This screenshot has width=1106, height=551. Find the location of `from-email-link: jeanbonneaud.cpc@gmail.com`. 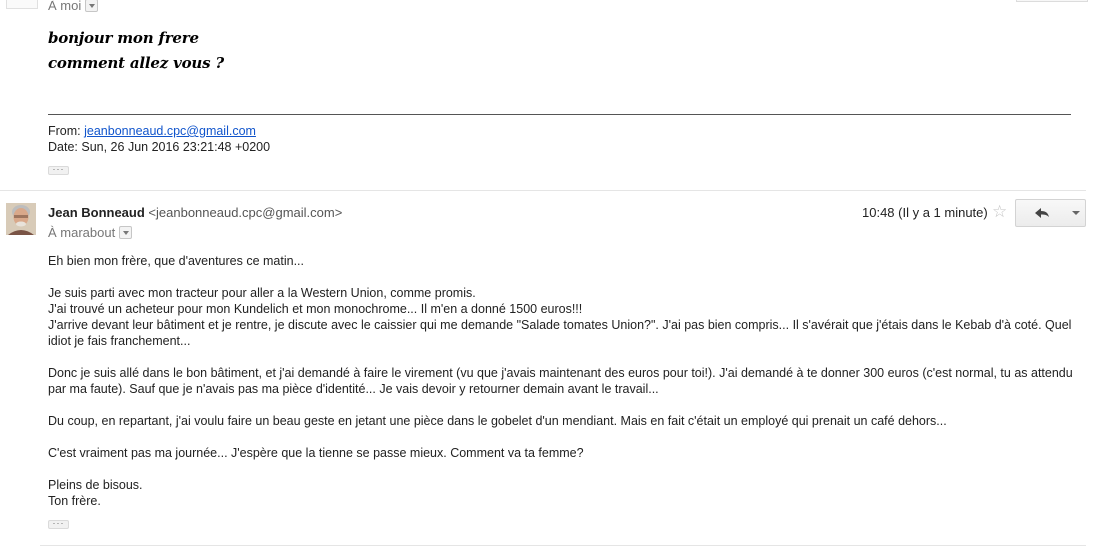

from-email-link: jeanbonneaud.cpc@gmail.com is located at coordinates (170, 131).